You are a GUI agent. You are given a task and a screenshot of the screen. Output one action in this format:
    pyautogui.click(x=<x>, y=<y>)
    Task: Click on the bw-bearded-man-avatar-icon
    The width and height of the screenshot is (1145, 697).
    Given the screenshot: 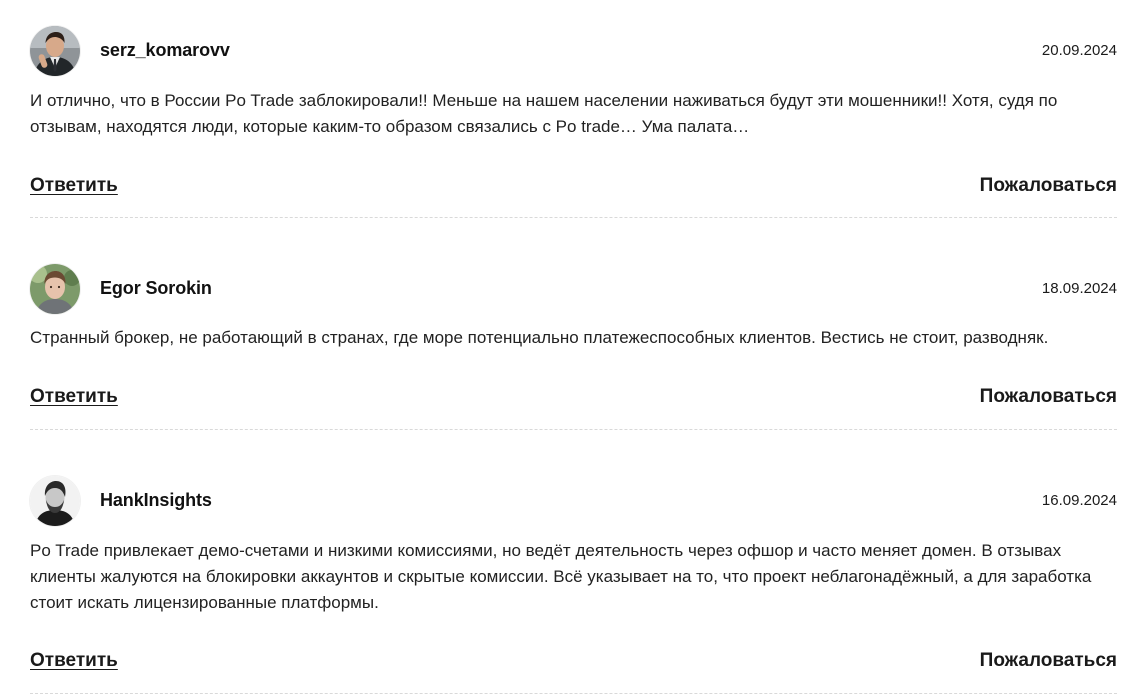 What is the action you would take?
    pyautogui.click(x=55, y=501)
    